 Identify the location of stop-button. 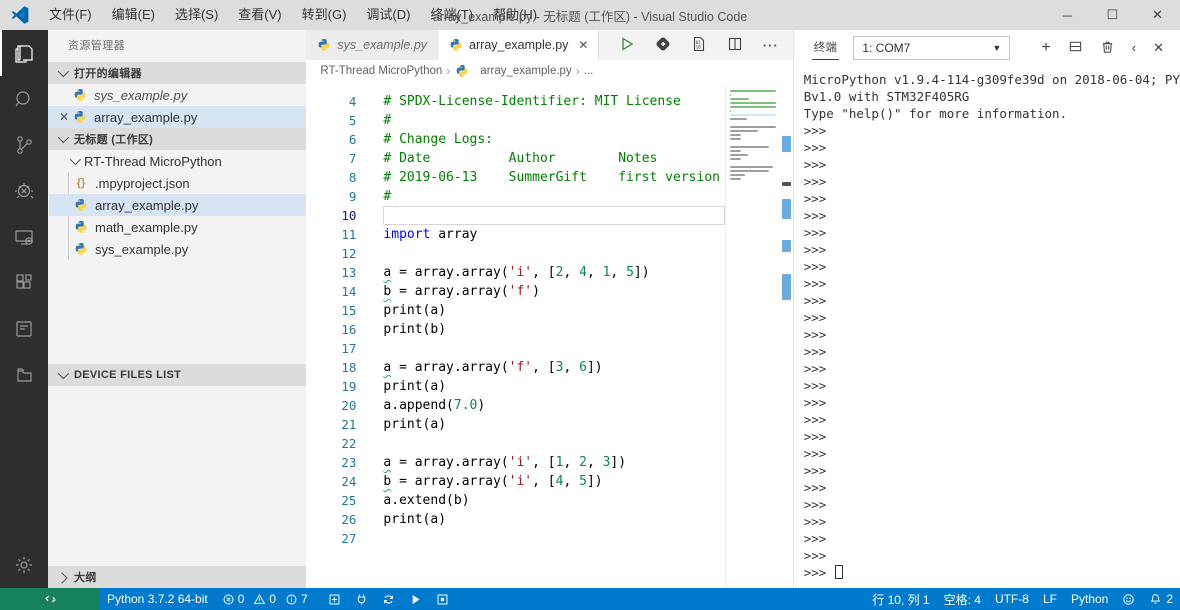
(442, 599).